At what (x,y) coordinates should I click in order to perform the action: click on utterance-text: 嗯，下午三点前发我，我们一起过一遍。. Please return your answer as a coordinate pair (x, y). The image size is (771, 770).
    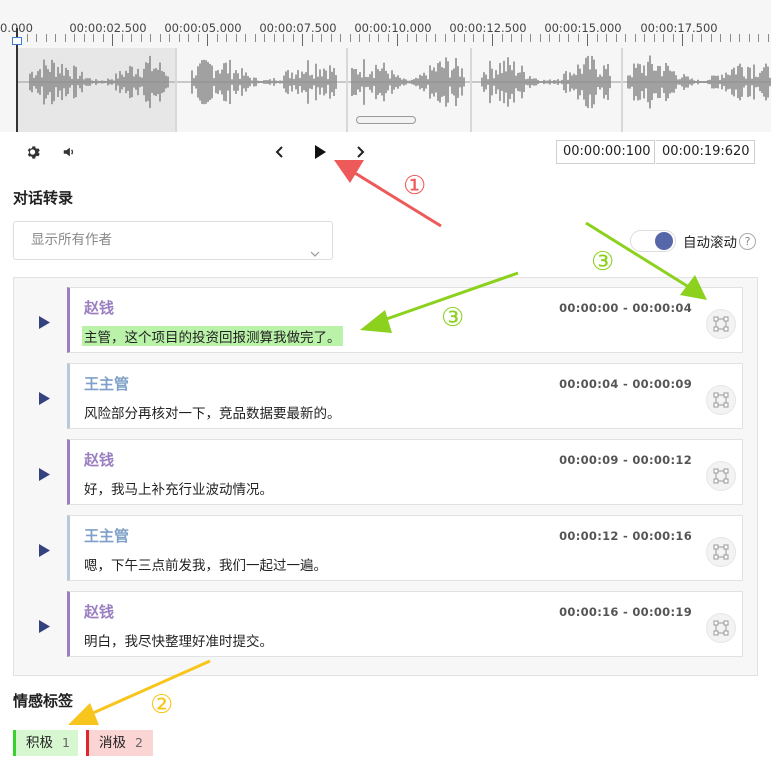
    Looking at the image, I should click on (205, 566).